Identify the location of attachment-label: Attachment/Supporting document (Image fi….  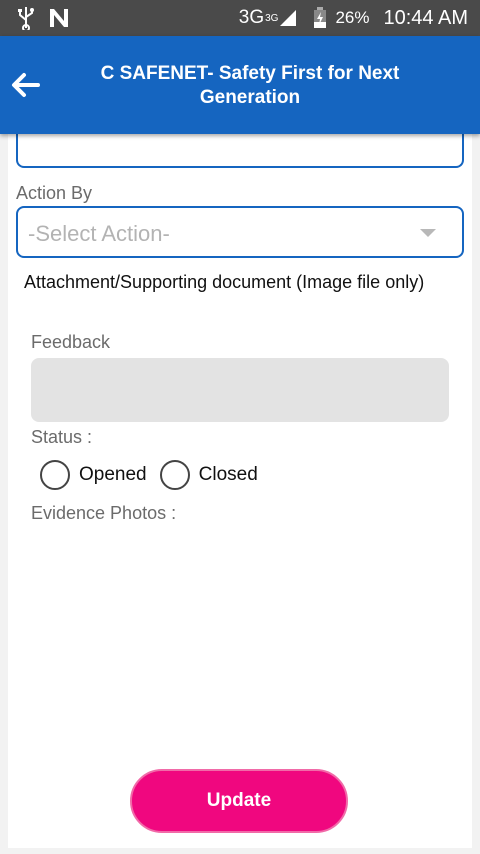
(224, 282).